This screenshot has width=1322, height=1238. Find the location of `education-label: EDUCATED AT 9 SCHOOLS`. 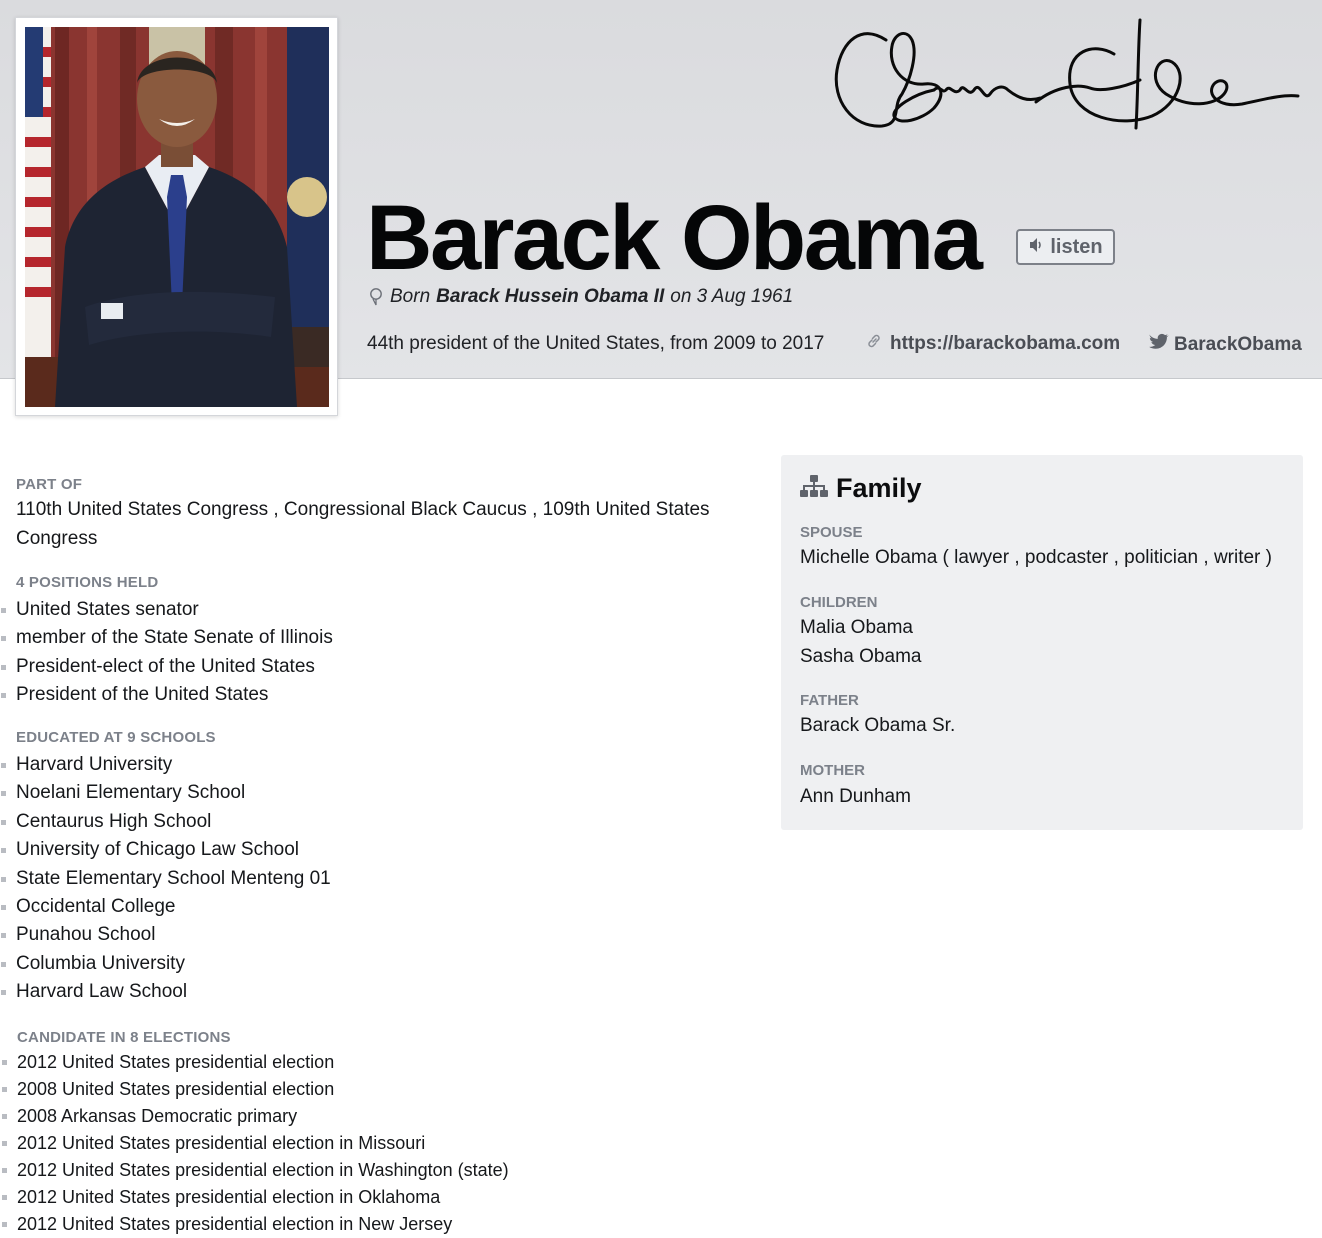

education-label: EDUCATED AT 9 SCHOOLS is located at coordinates (116, 737).